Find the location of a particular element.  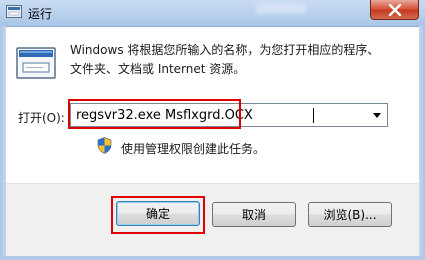

close-button is located at coordinates (394, 10).